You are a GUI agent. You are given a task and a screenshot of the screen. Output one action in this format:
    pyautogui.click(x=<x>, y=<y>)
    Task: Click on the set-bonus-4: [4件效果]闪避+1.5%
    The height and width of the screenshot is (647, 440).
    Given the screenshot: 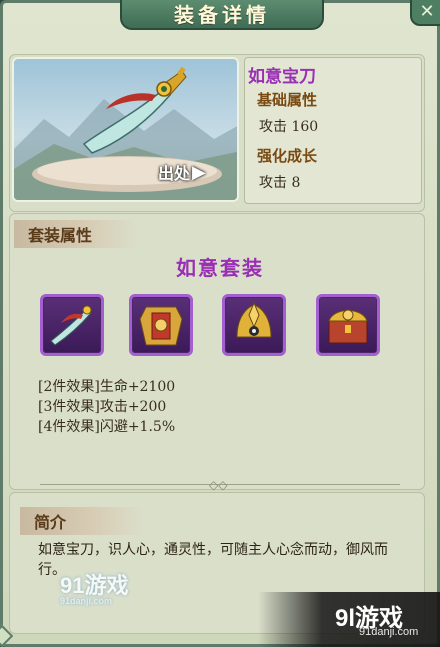 What is the action you would take?
    pyautogui.click(x=107, y=427)
    